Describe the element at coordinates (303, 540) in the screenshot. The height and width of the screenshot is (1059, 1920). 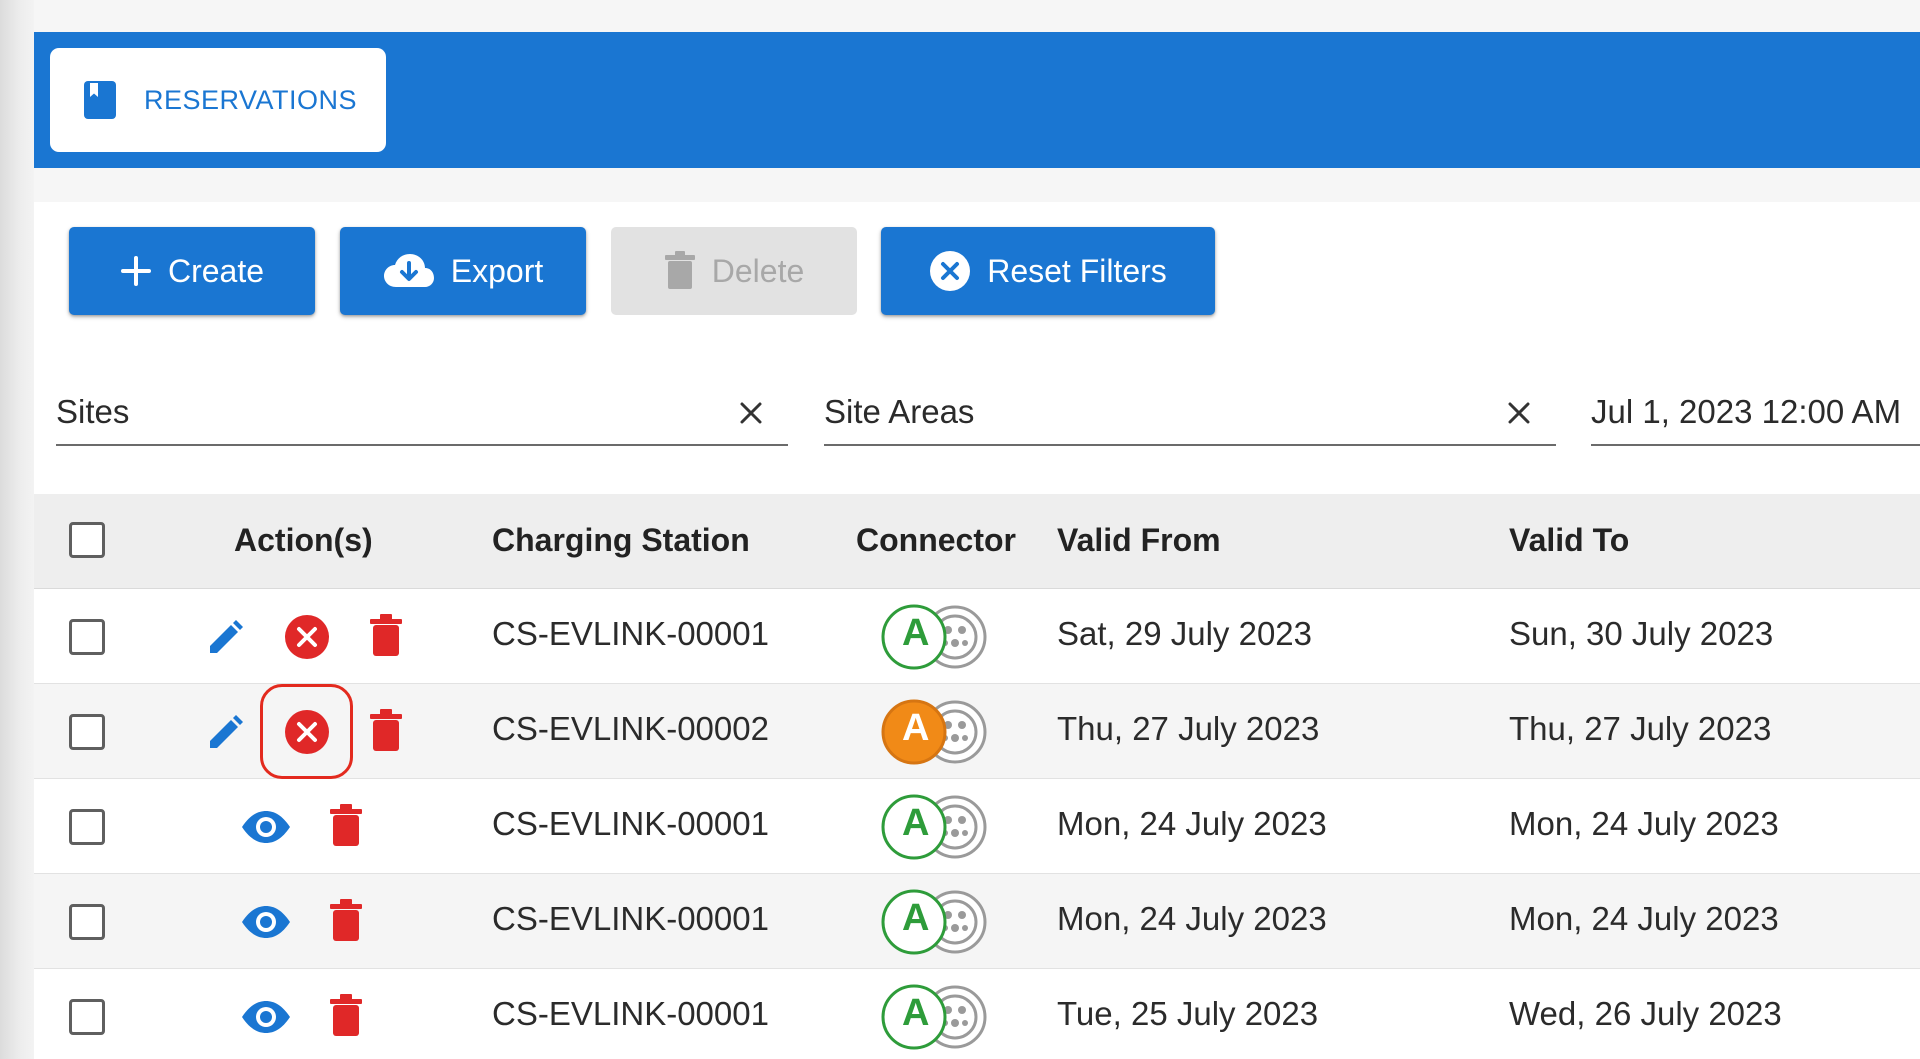
I see `column-header-actions: Action(s)` at that location.